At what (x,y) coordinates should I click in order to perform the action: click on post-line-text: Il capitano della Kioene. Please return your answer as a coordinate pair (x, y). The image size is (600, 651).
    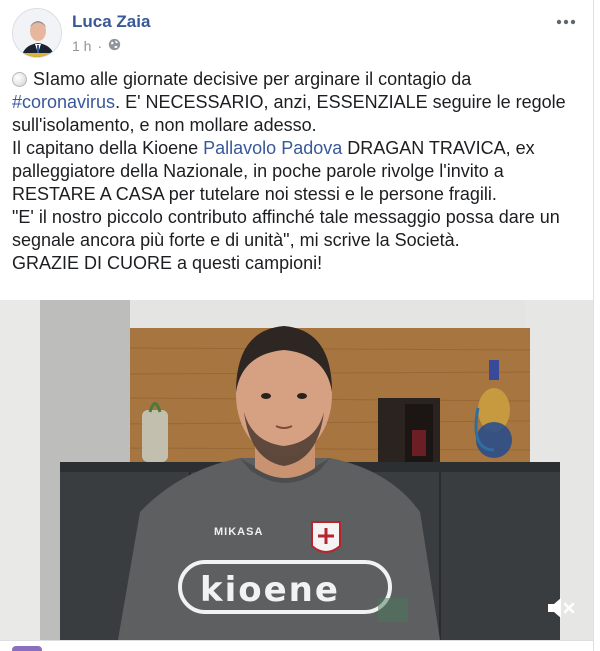
    Looking at the image, I should click on (108, 148).